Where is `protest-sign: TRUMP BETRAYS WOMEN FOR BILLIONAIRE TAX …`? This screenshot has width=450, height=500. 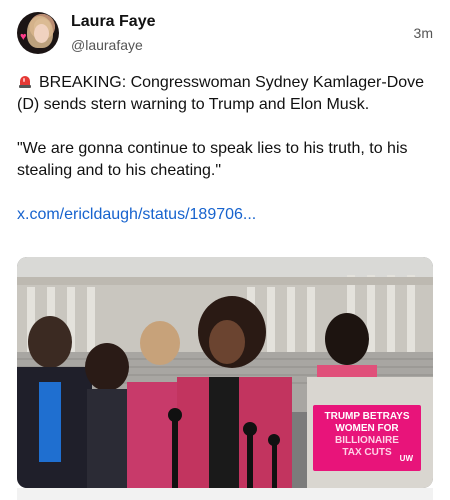 protest-sign: TRUMP BETRAYS WOMEN FOR BILLIONAIRE TAX … is located at coordinates (367, 438).